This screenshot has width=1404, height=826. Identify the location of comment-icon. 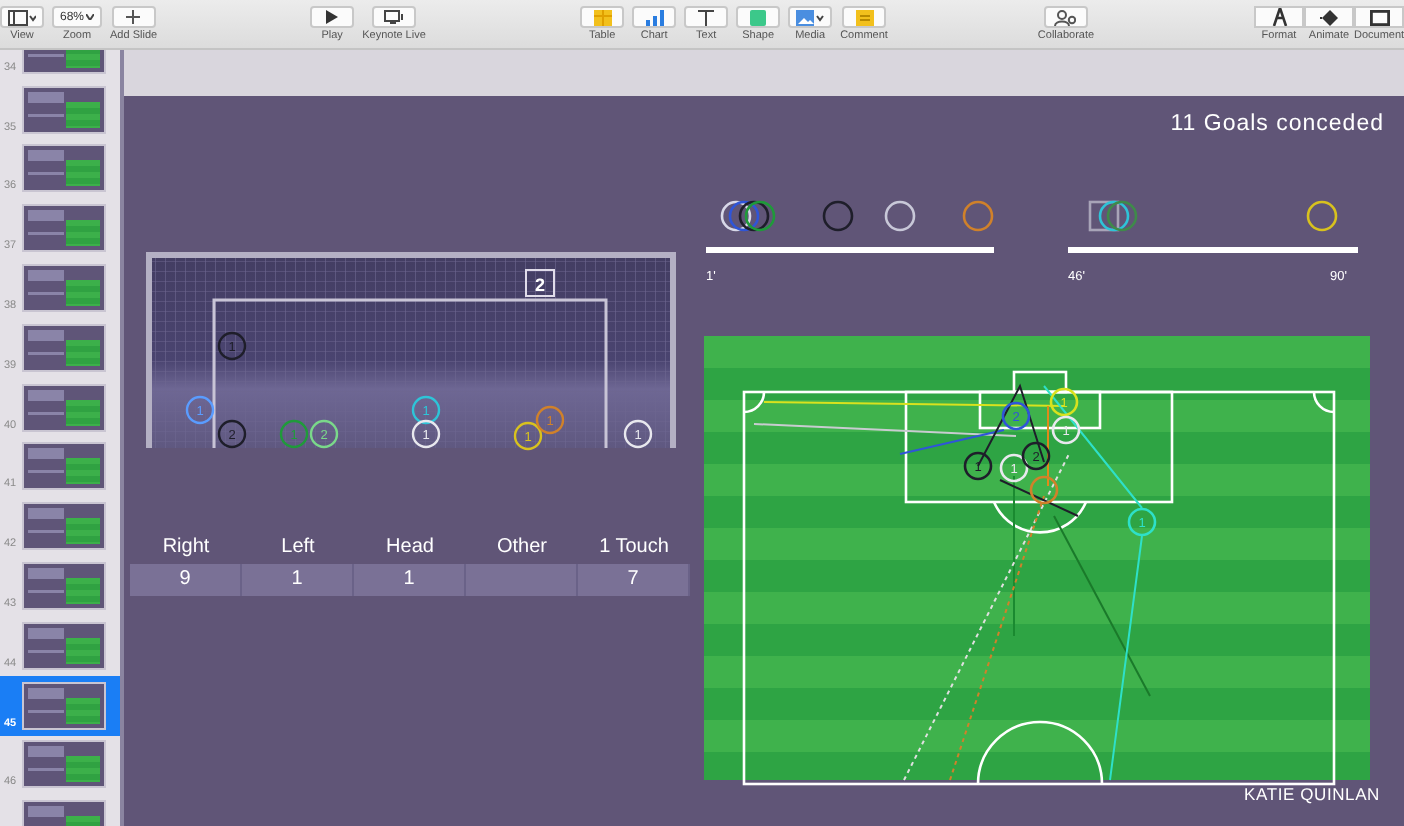
(864, 17).